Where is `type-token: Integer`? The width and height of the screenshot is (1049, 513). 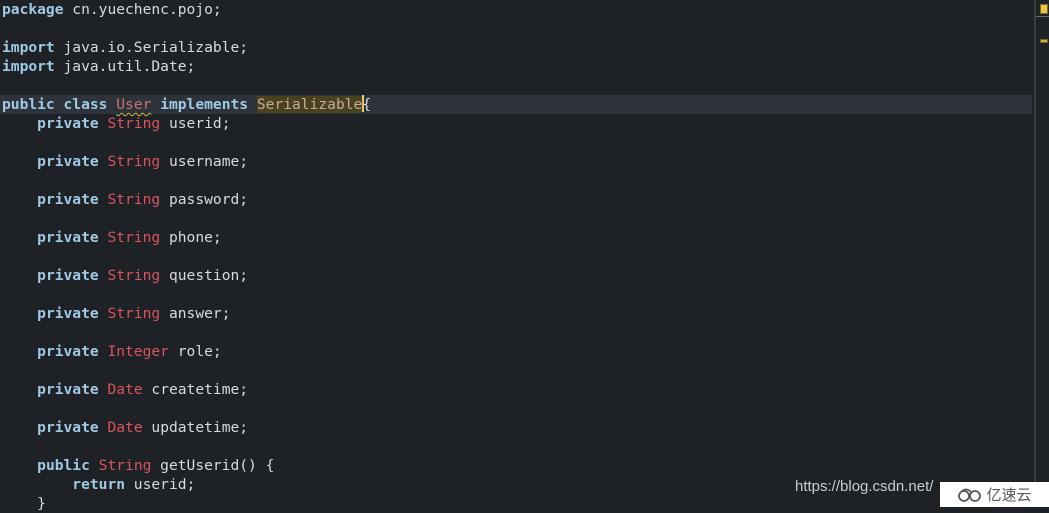 type-token: Integer is located at coordinates (138, 351).